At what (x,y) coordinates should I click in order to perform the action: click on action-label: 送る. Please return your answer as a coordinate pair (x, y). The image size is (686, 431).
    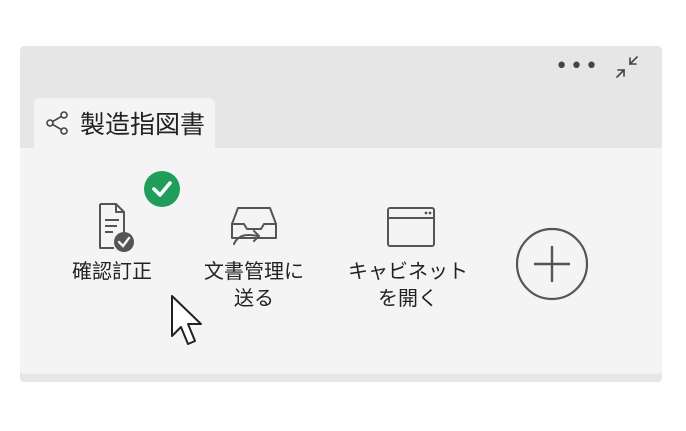
    Looking at the image, I should click on (254, 298).